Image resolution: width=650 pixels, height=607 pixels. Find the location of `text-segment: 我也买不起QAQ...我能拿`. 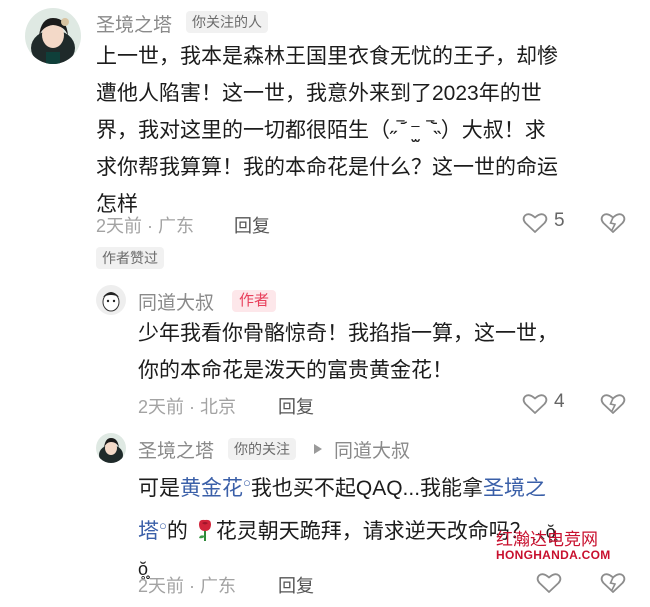

text-segment: 我也买不起QAQ...我能拿 is located at coordinates (367, 488).